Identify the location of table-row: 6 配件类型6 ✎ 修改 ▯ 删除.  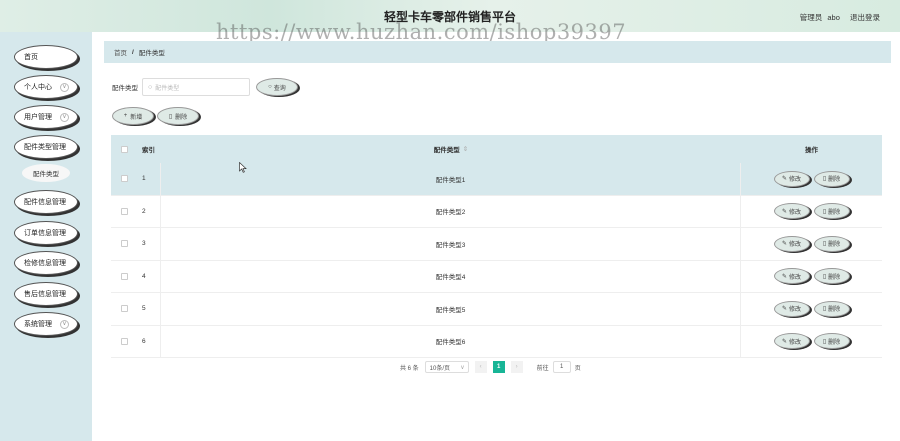
(496, 341).